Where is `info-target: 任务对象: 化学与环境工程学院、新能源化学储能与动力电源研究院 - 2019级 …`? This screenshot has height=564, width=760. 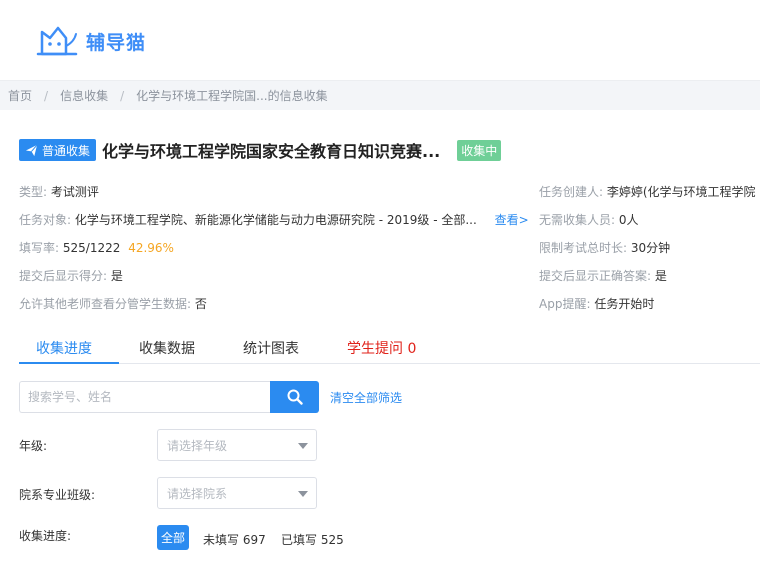 info-target: 任务对象: 化学与环境工程学院、新能源化学储能与动力电源研究院 - 2019级 … is located at coordinates (274, 219).